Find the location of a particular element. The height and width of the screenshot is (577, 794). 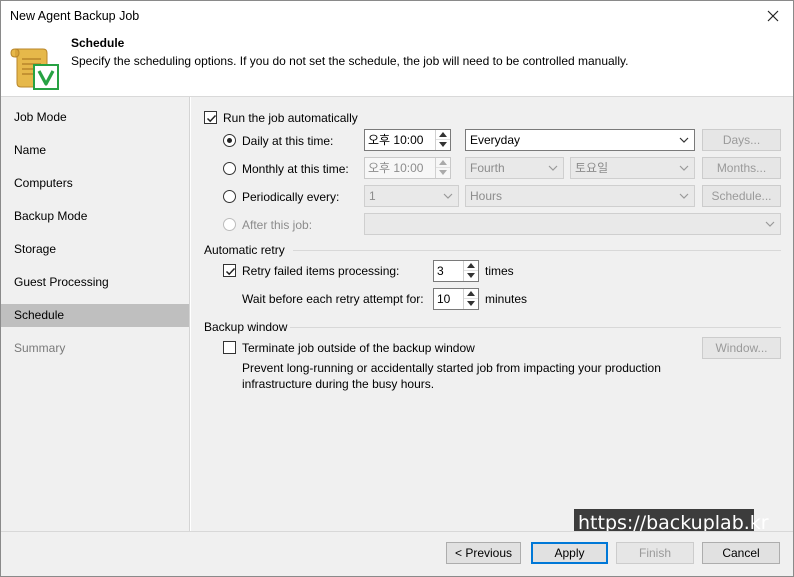

wait-retry-input: 10 is located at coordinates (456, 299).